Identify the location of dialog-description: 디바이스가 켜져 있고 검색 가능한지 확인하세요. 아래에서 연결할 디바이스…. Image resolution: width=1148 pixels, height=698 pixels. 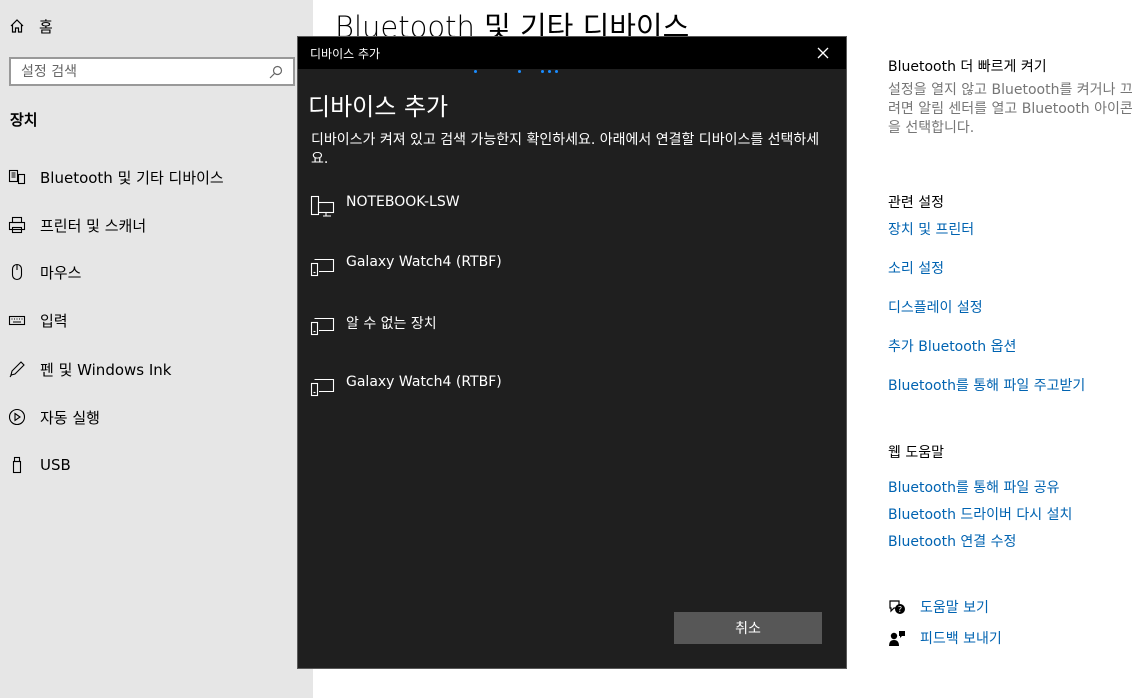
(565, 149).